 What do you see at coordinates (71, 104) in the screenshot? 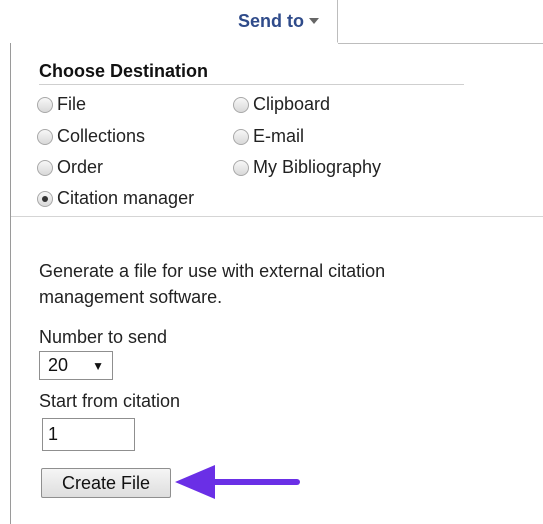
I see `radio-label-file: File` at bounding box center [71, 104].